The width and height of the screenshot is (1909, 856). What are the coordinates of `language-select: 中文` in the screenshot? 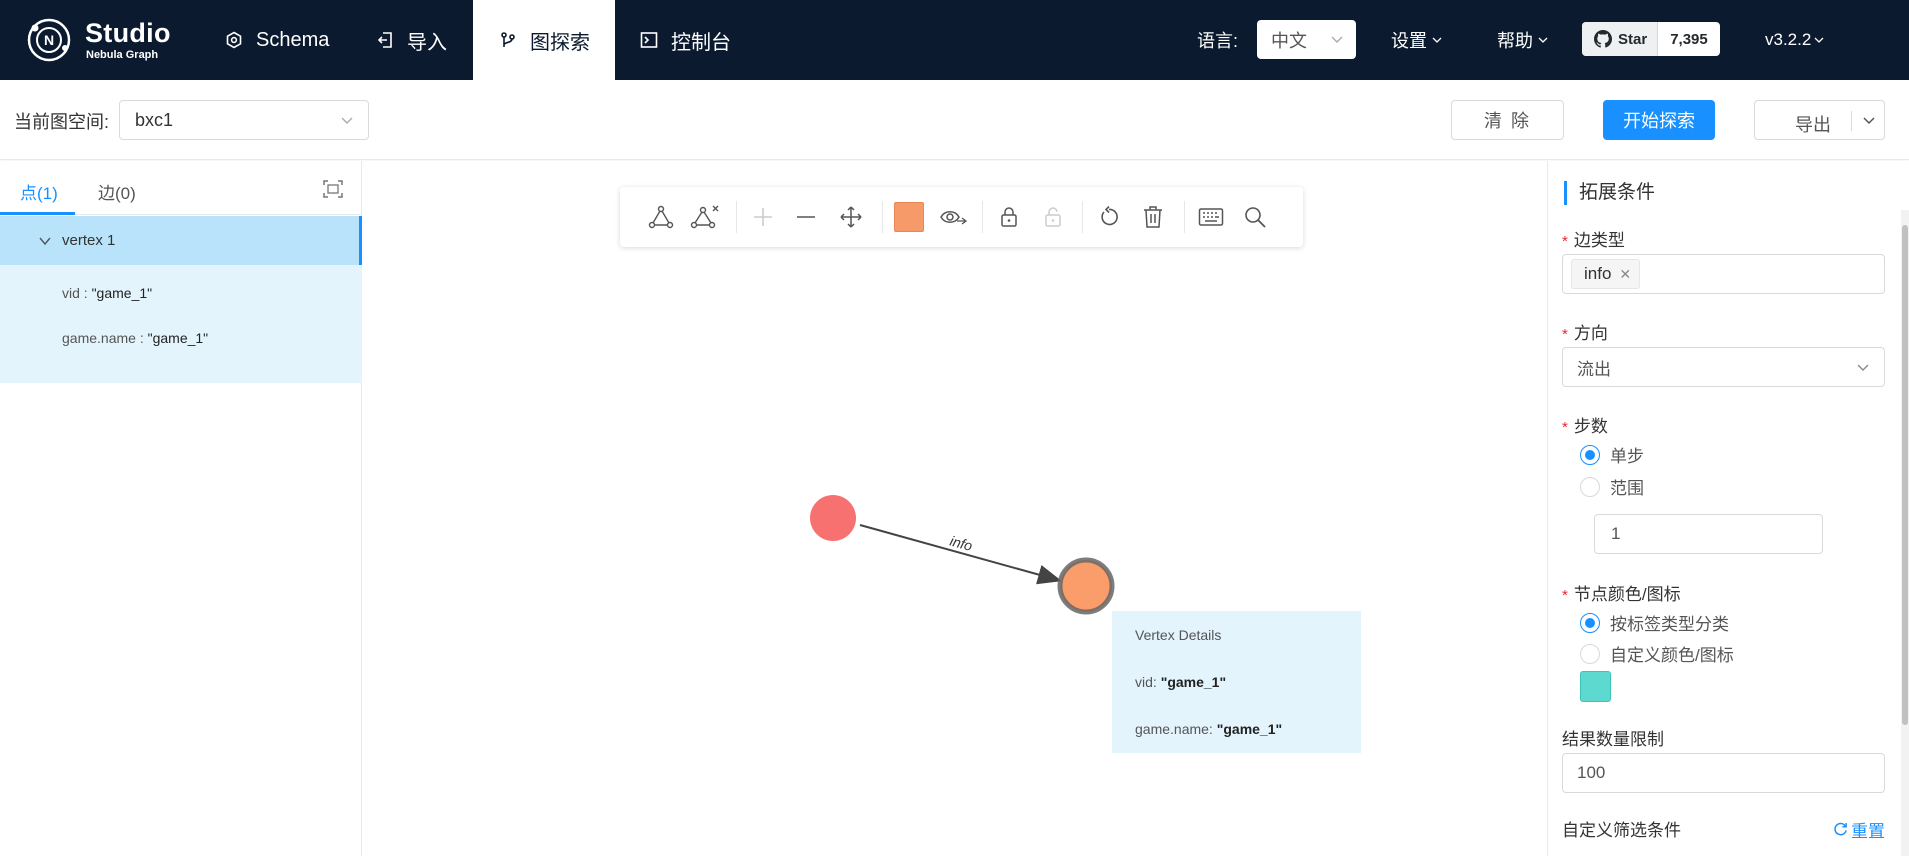 It's located at (1306, 39).